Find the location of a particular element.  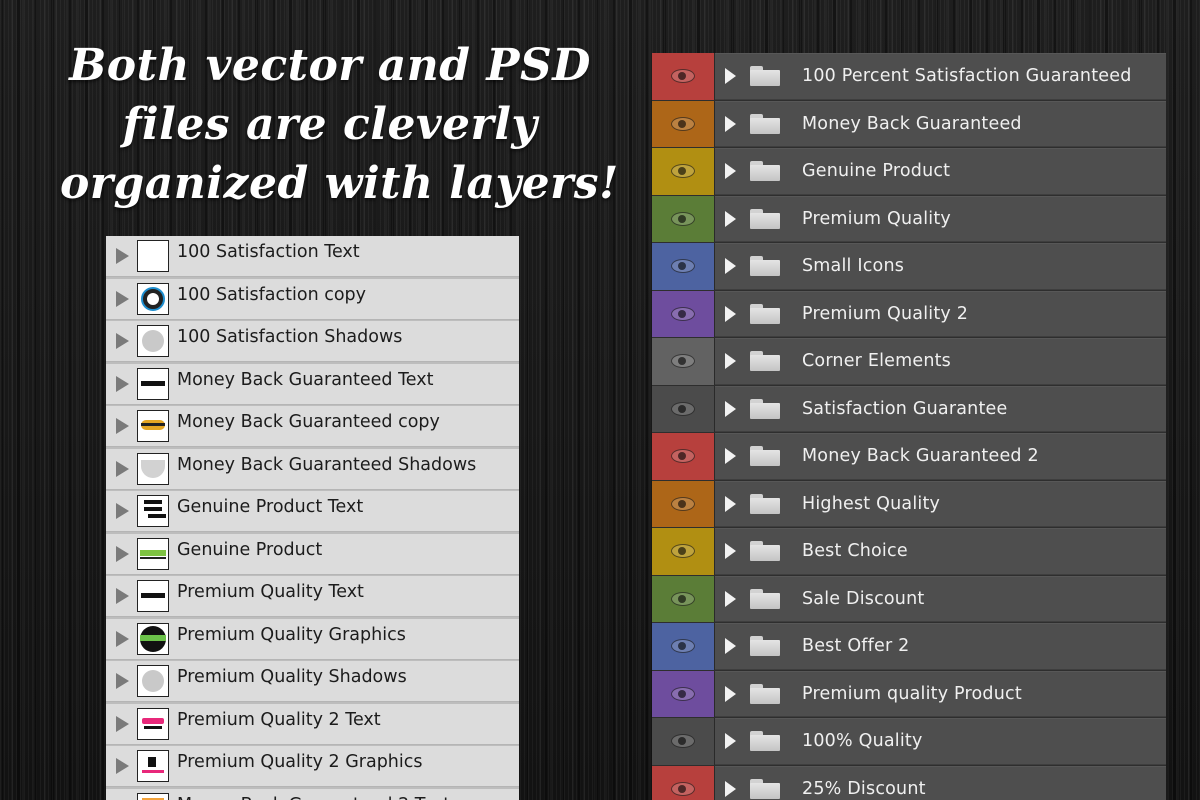

layer-row: Premium Quality Graphics is located at coordinates (312, 639).